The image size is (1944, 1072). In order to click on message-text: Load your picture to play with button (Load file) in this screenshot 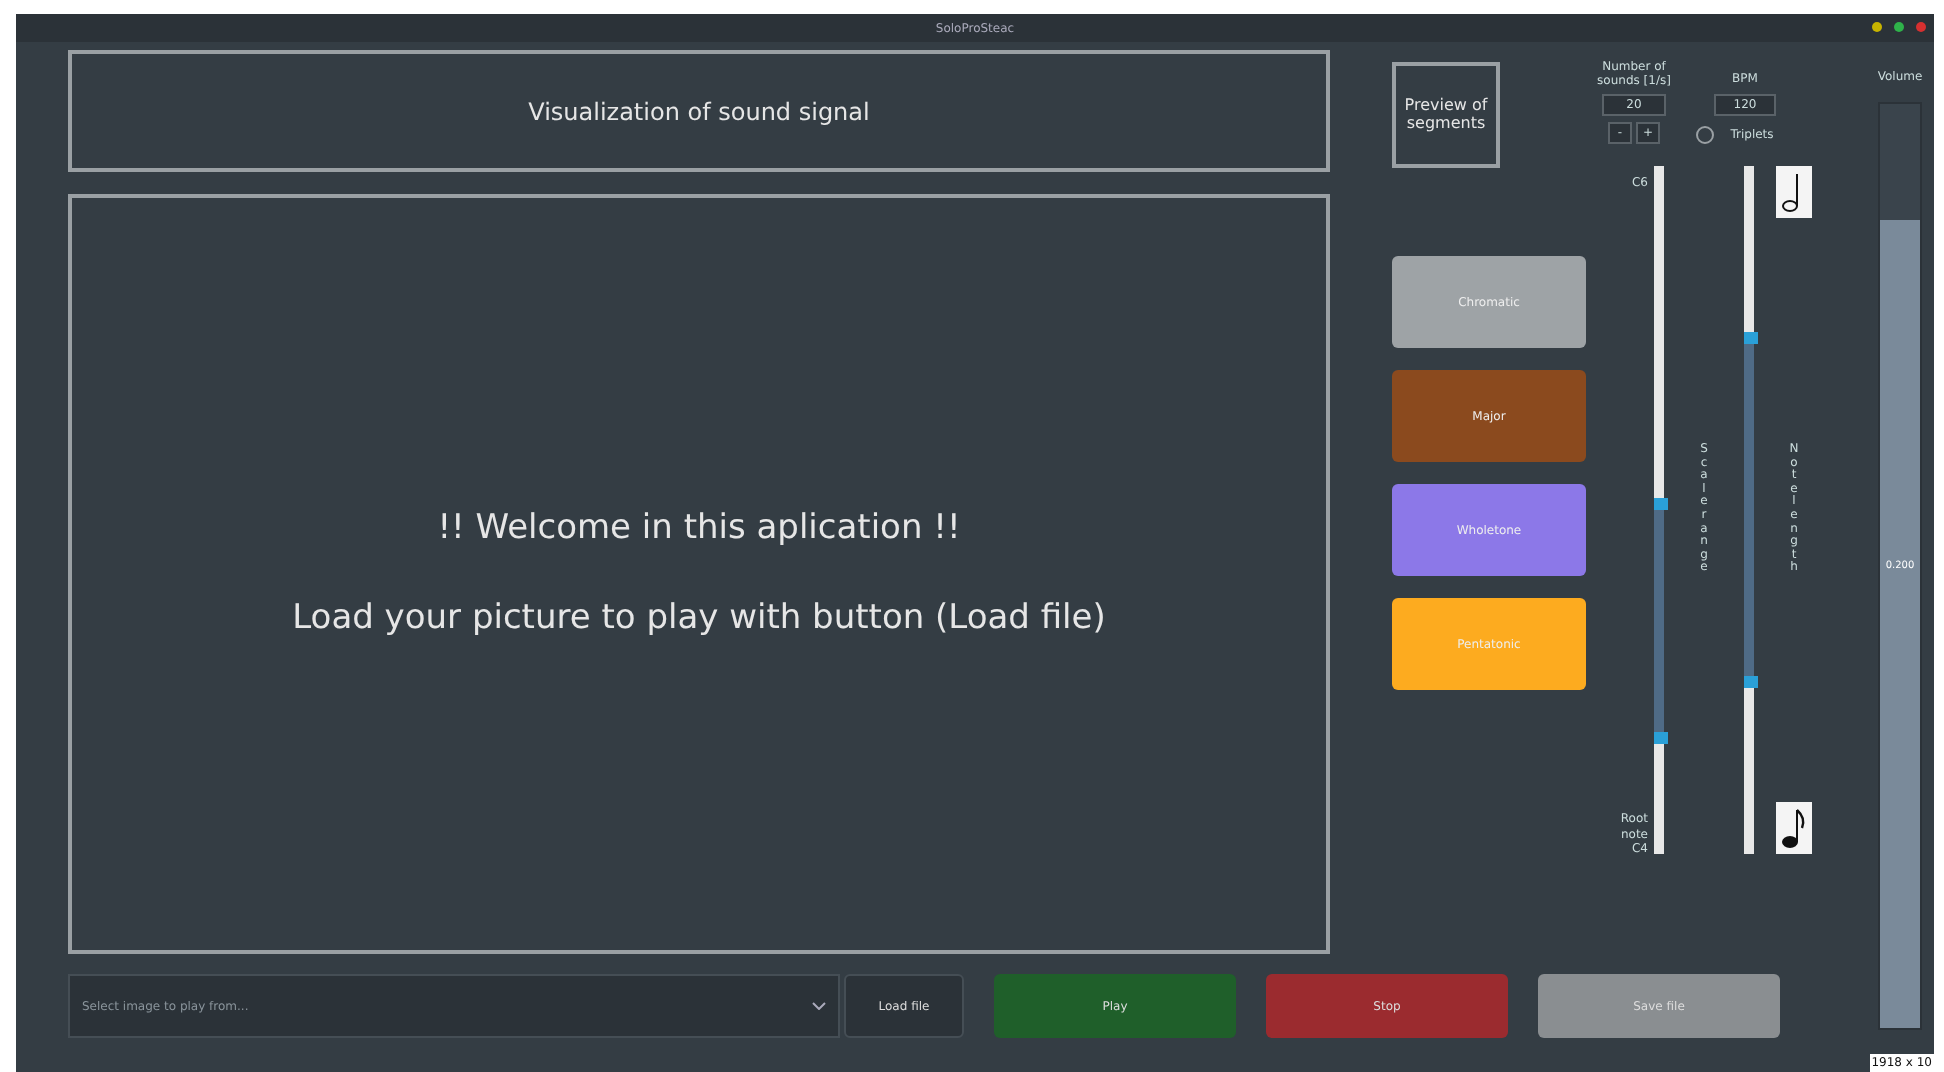, I will do `click(699, 619)`.